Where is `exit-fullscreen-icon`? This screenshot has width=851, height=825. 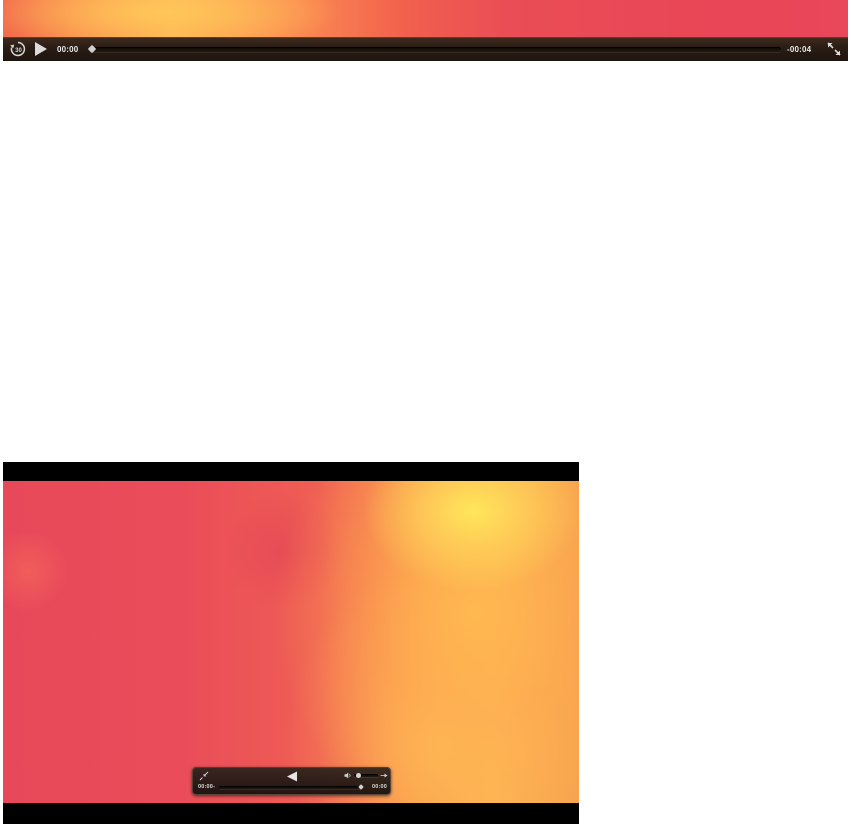
exit-fullscreen-icon is located at coordinates (204, 776).